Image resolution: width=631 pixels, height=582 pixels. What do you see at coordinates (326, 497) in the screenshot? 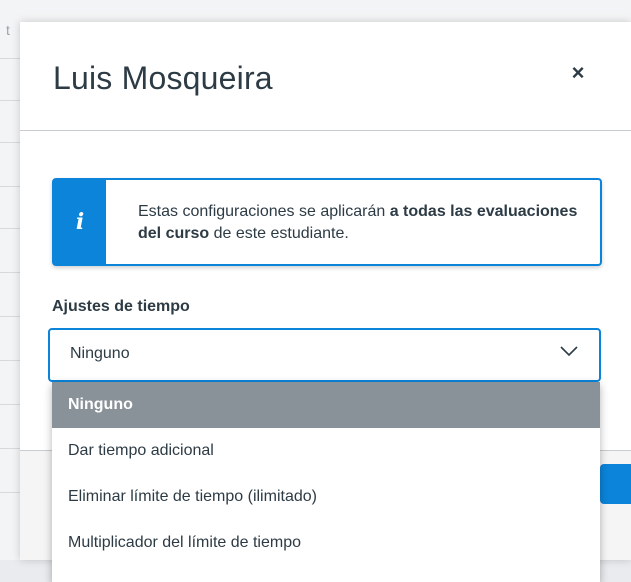
I see `option-eliminar-limite: Eliminar límite de tiempo (ilimitado)` at bounding box center [326, 497].